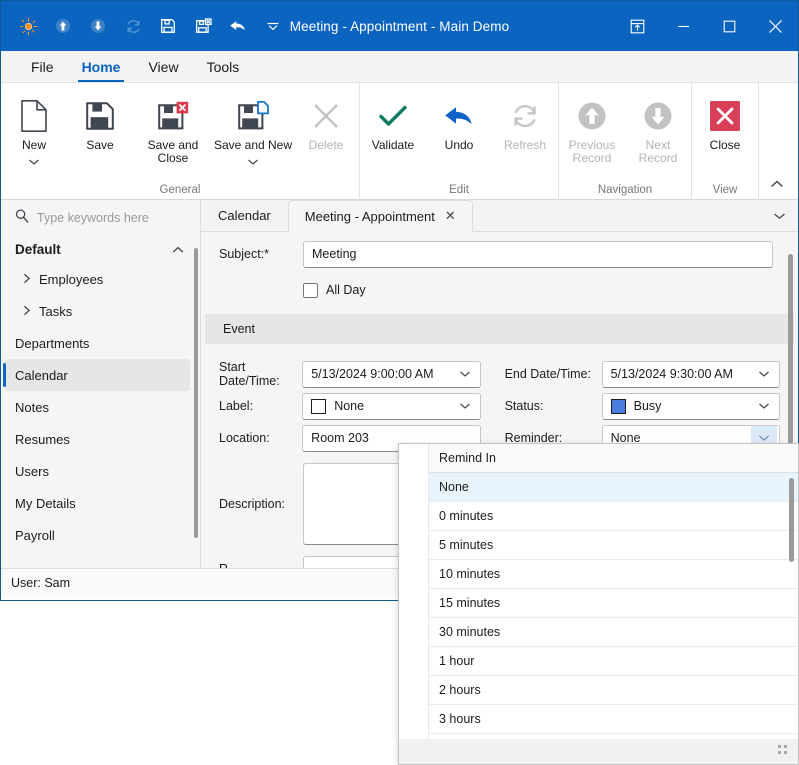 The width and height of the screenshot is (799, 765). Describe the element at coordinates (613, 574) in the screenshot. I see `reminder-option-10-minutes: 10 minutes` at that location.